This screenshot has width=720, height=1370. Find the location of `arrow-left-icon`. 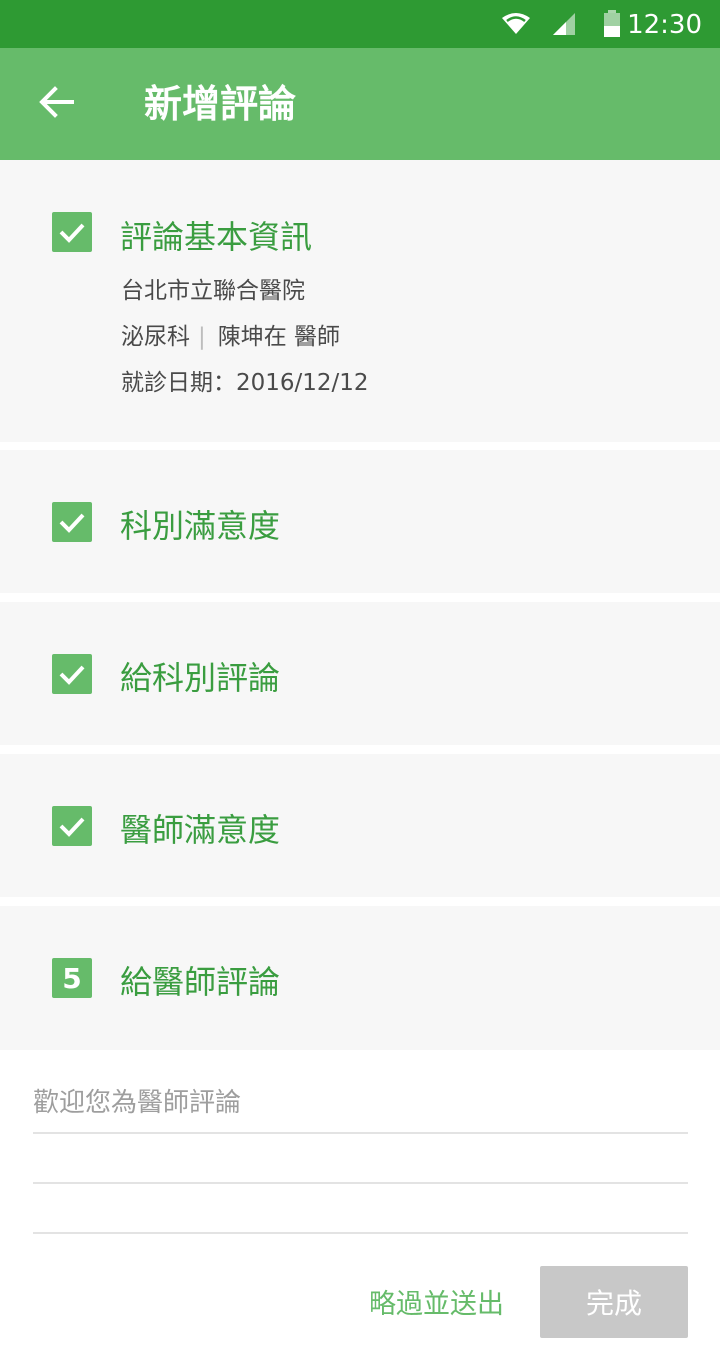

arrow-left-icon is located at coordinates (56, 104).